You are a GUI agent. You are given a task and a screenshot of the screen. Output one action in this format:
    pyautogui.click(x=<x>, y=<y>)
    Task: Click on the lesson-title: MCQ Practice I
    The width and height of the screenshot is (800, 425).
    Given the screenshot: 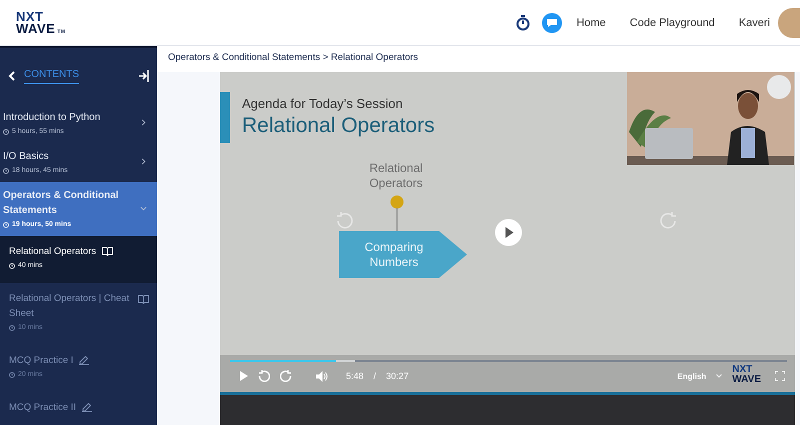 What is the action you would take?
    pyautogui.click(x=41, y=360)
    